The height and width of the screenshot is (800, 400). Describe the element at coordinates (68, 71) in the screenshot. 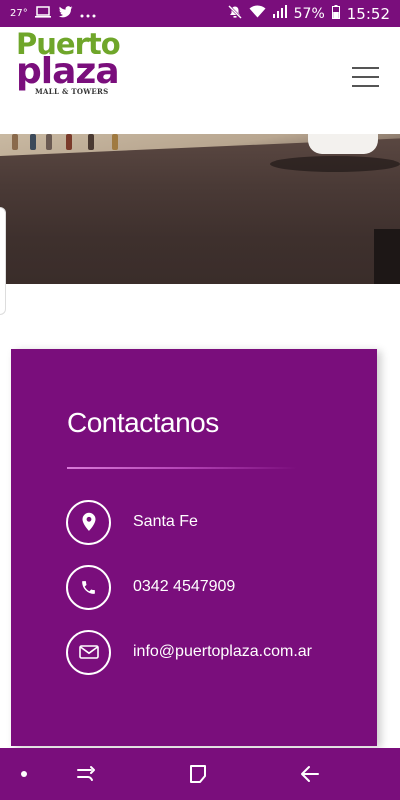

I see `logo-line2: plaza` at that location.